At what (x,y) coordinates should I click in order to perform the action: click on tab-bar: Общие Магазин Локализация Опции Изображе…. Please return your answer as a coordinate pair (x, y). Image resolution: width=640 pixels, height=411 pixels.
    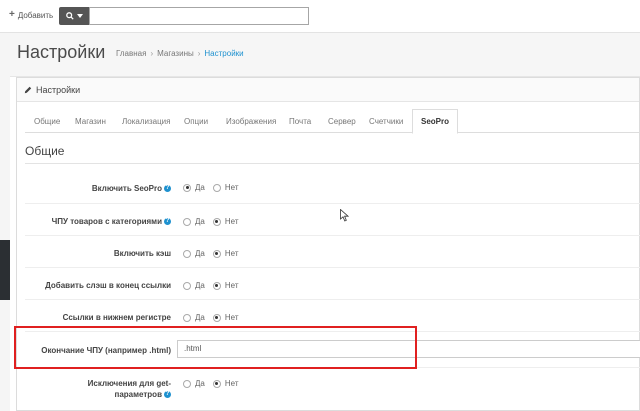
    Looking at the image, I should click on (332, 121).